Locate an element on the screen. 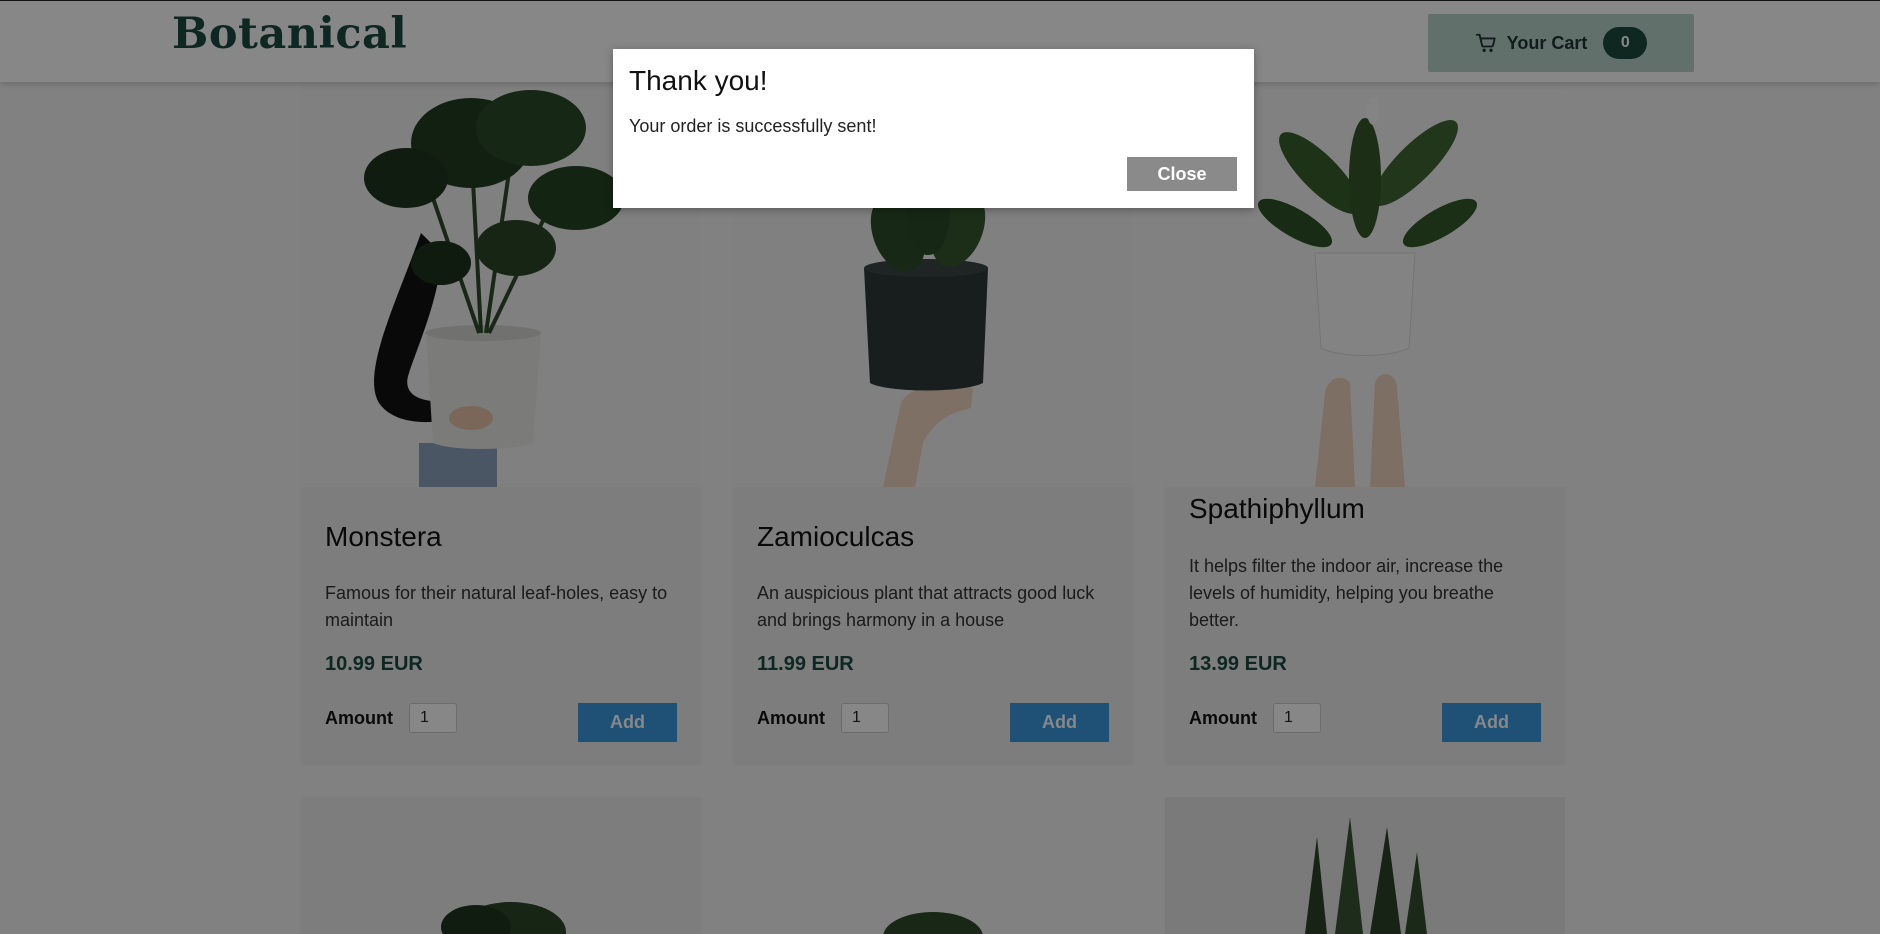 This screenshot has height=934, width=1880. close-button: Close is located at coordinates (1182, 174).